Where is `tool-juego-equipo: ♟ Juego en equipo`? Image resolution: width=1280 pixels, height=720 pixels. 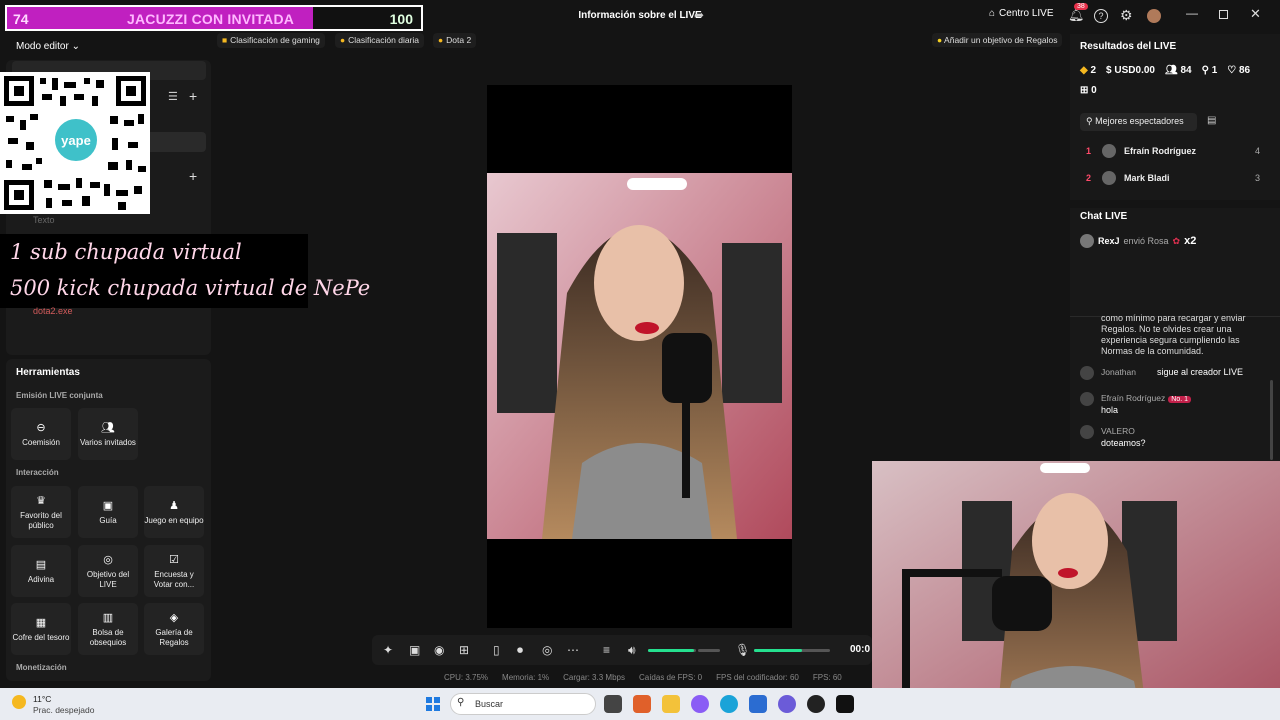
tool-juego-equipo: ♟ Juego en equipo is located at coordinates (174, 512).